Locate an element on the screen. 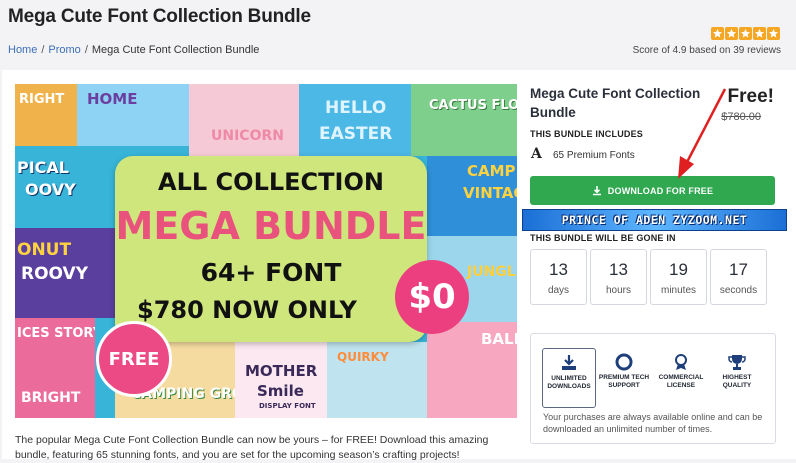  promo-line-3: 64+ FONT is located at coordinates (271, 272).